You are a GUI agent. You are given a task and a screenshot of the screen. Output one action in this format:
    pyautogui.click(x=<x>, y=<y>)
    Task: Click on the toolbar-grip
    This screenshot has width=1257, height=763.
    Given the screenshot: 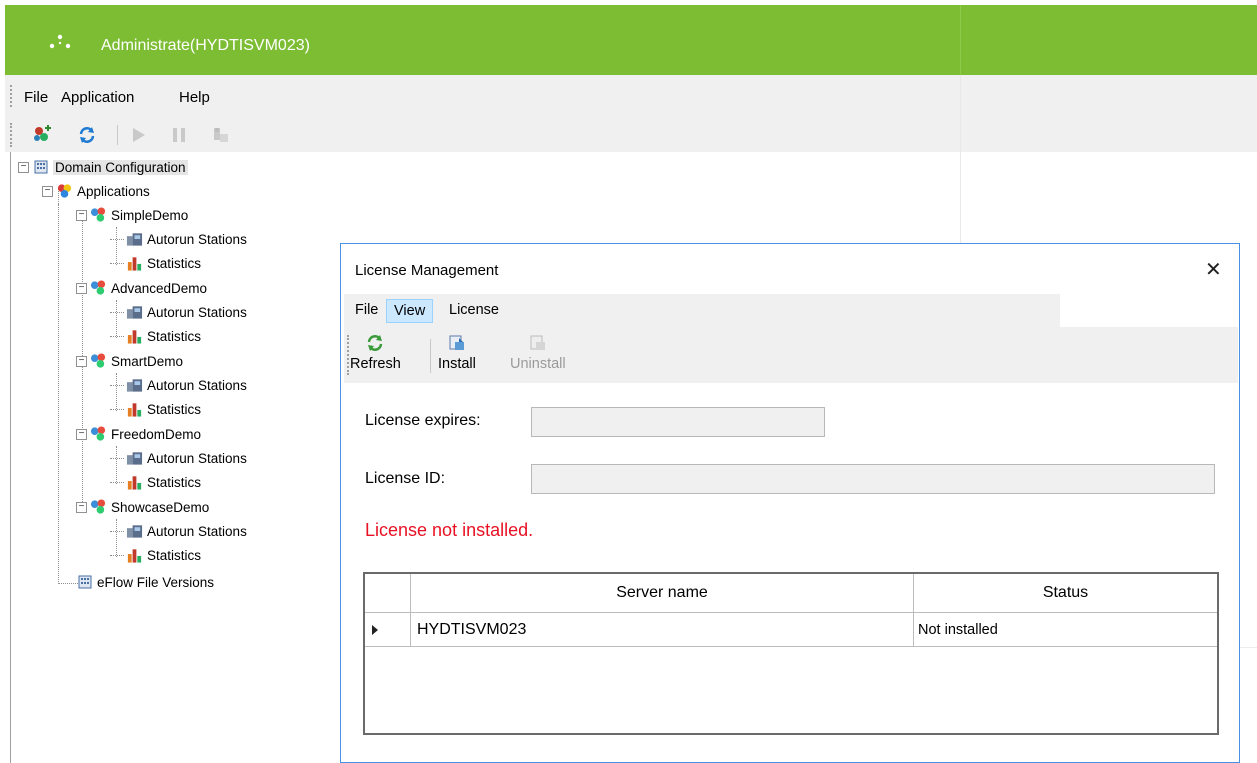 What is the action you would take?
    pyautogui.click(x=11, y=135)
    